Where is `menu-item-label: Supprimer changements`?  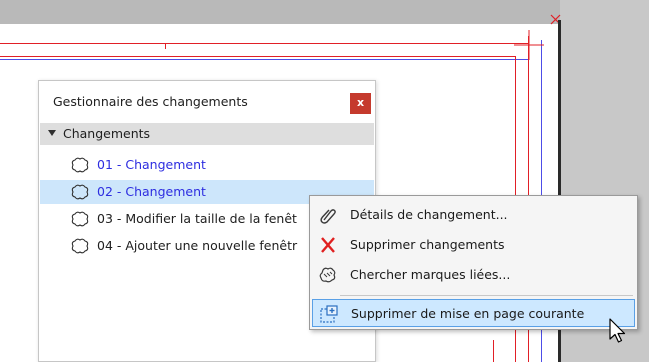 menu-item-label: Supprimer changements is located at coordinates (427, 244).